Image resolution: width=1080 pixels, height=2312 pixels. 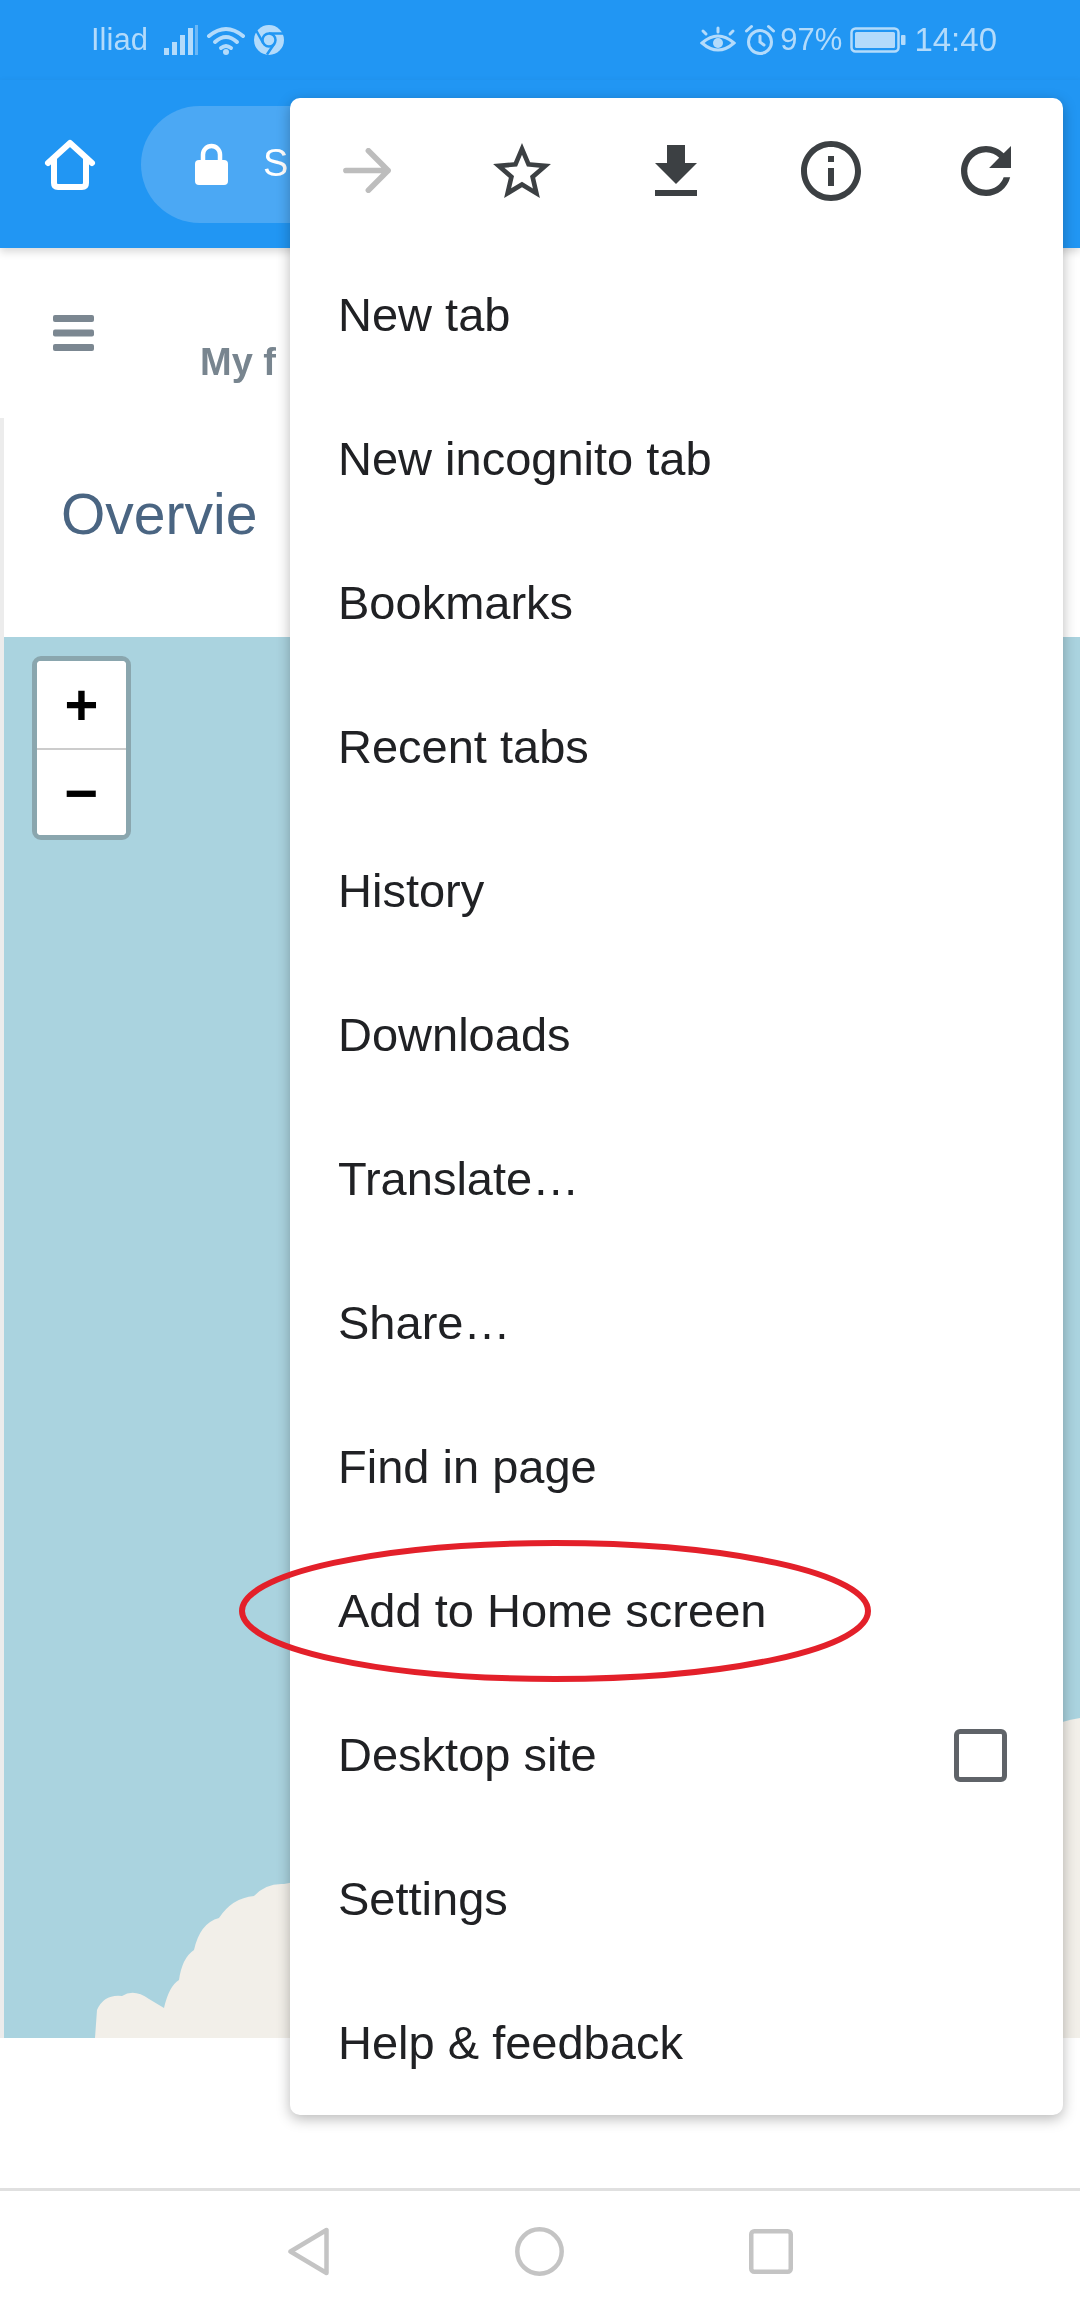 What do you see at coordinates (211, 164) in the screenshot?
I see `lock-icon` at bounding box center [211, 164].